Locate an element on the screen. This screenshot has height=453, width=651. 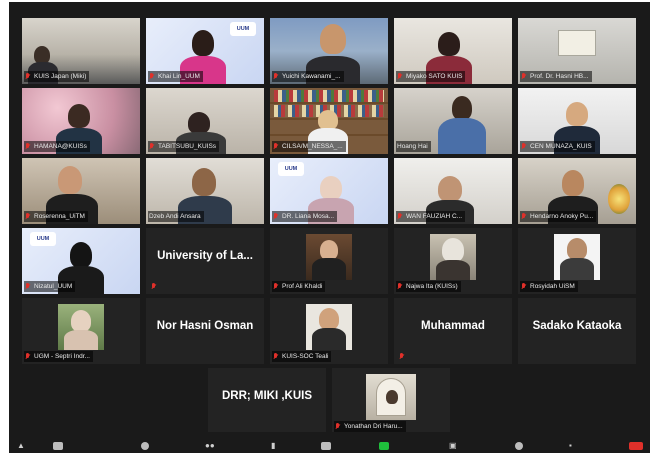
participant-tile-no-video: DRR; MIKI ,KUIS is located at coordinates (267, 401).